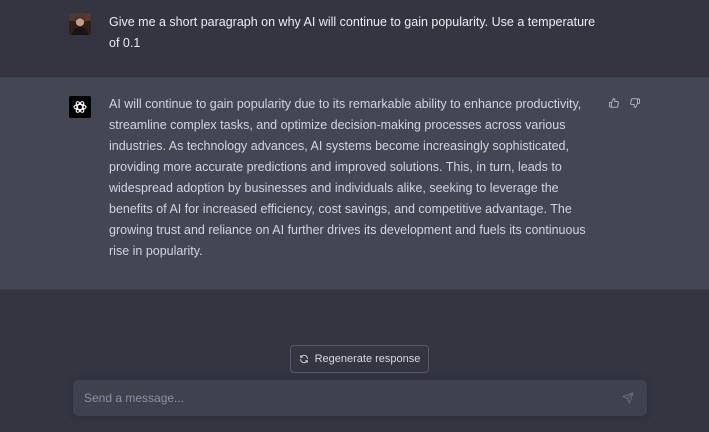 This screenshot has height=432, width=709. Describe the element at coordinates (344, 398) in the screenshot. I see `message-input` at that location.